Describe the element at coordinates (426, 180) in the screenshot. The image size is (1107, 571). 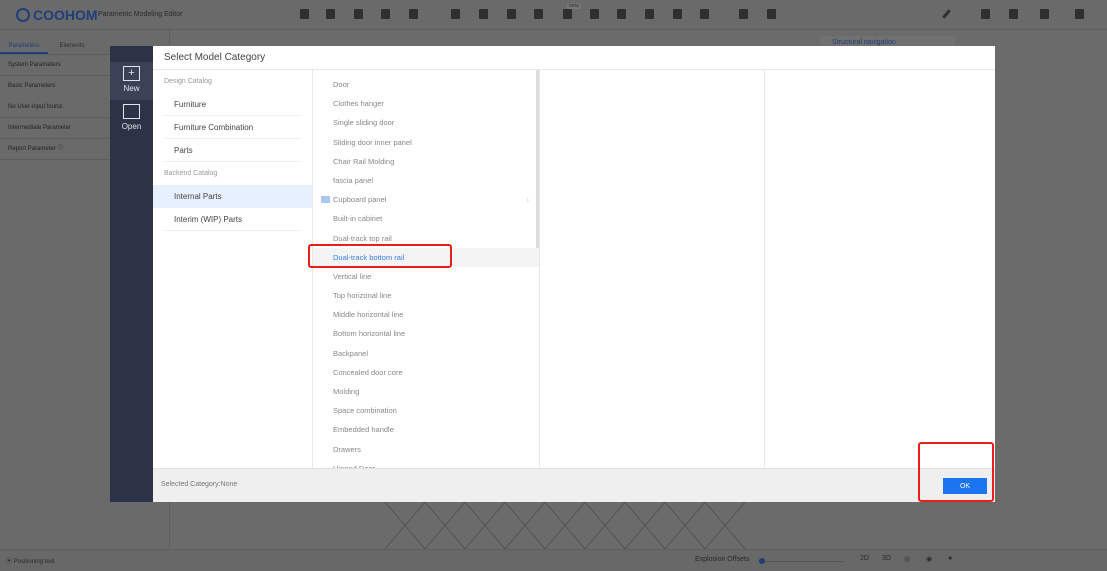
I see `subcategory-item: fascia panel` at that location.